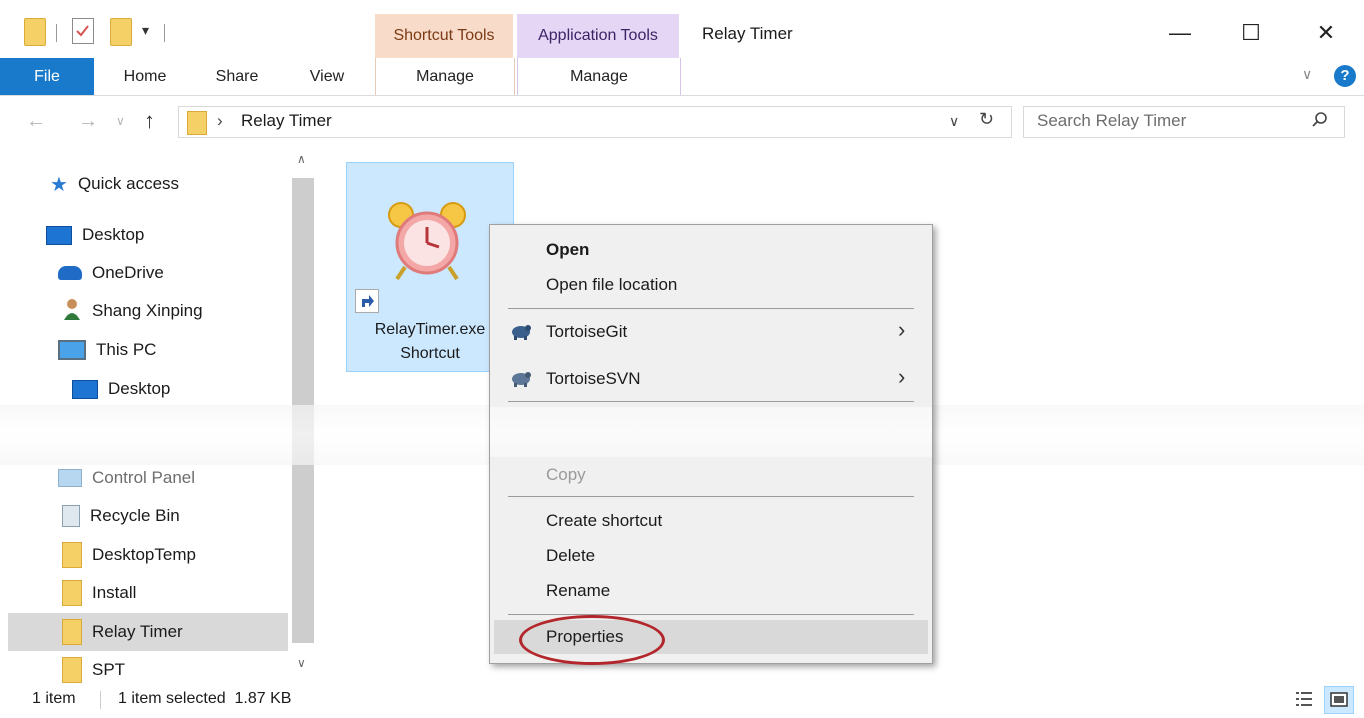  What do you see at coordinates (521, 378) in the screenshot?
I see `tortoisesvn-icon` at bounding box center [521, 378].